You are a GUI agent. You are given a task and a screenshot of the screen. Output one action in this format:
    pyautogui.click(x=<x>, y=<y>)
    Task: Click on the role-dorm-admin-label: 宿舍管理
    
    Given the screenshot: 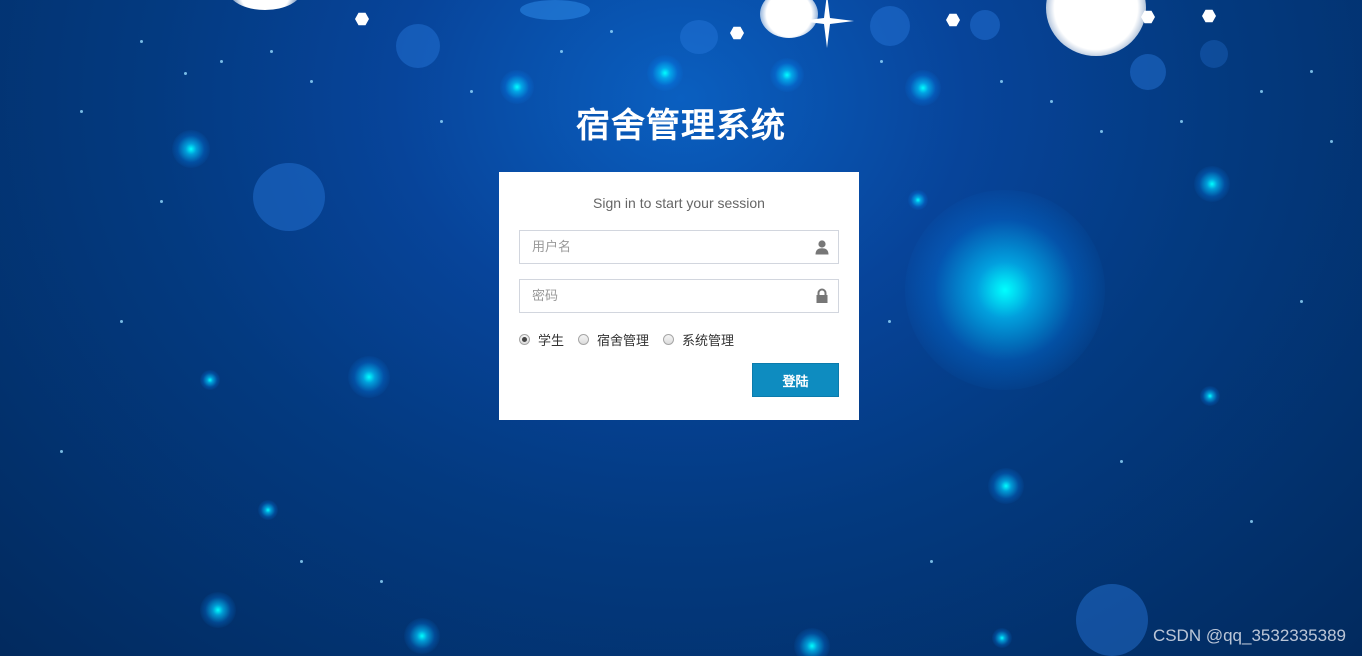 What is the action you would take?
    pyautogui.click(x=623, y=341)
    